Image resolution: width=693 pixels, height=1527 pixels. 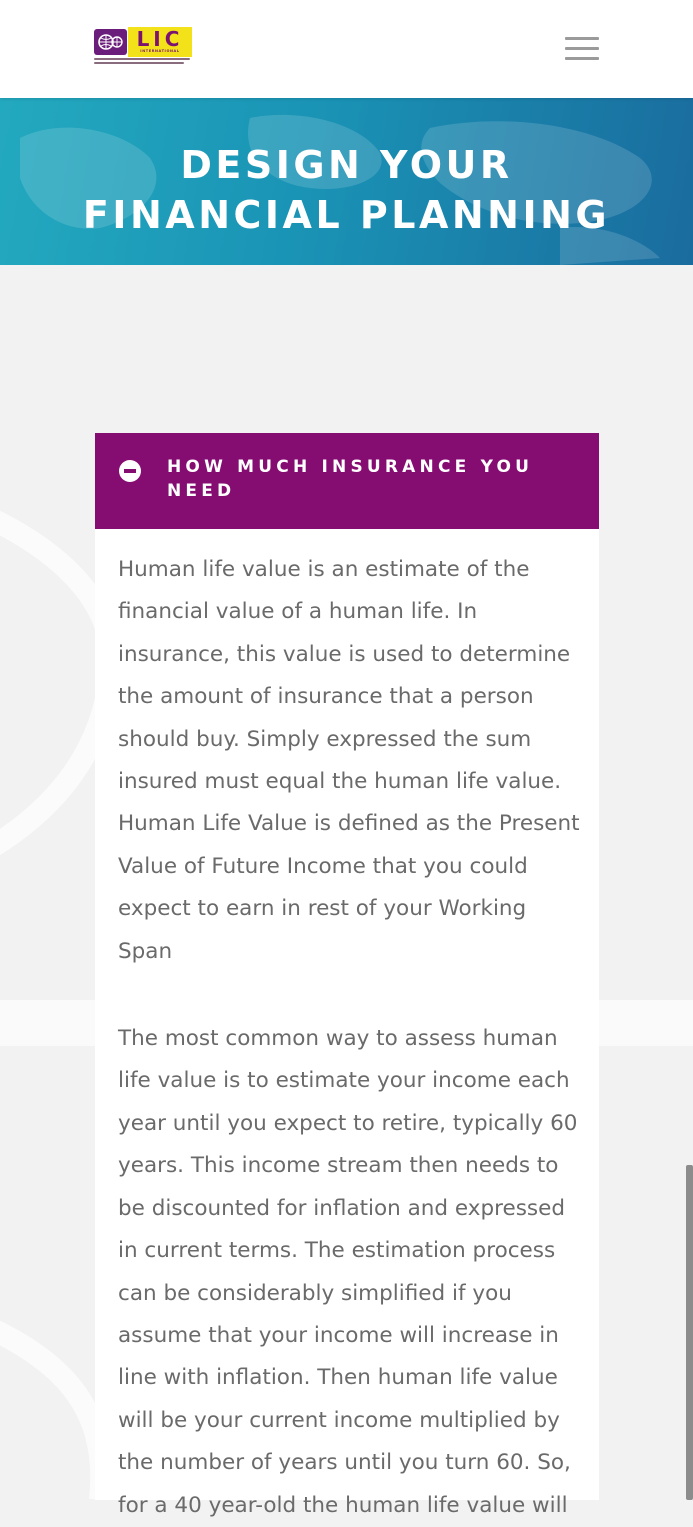 What do you see at coordinates (143, 63) in the screenshot?
I see `logo-tagline-lines` at bounding box center [143, 63].